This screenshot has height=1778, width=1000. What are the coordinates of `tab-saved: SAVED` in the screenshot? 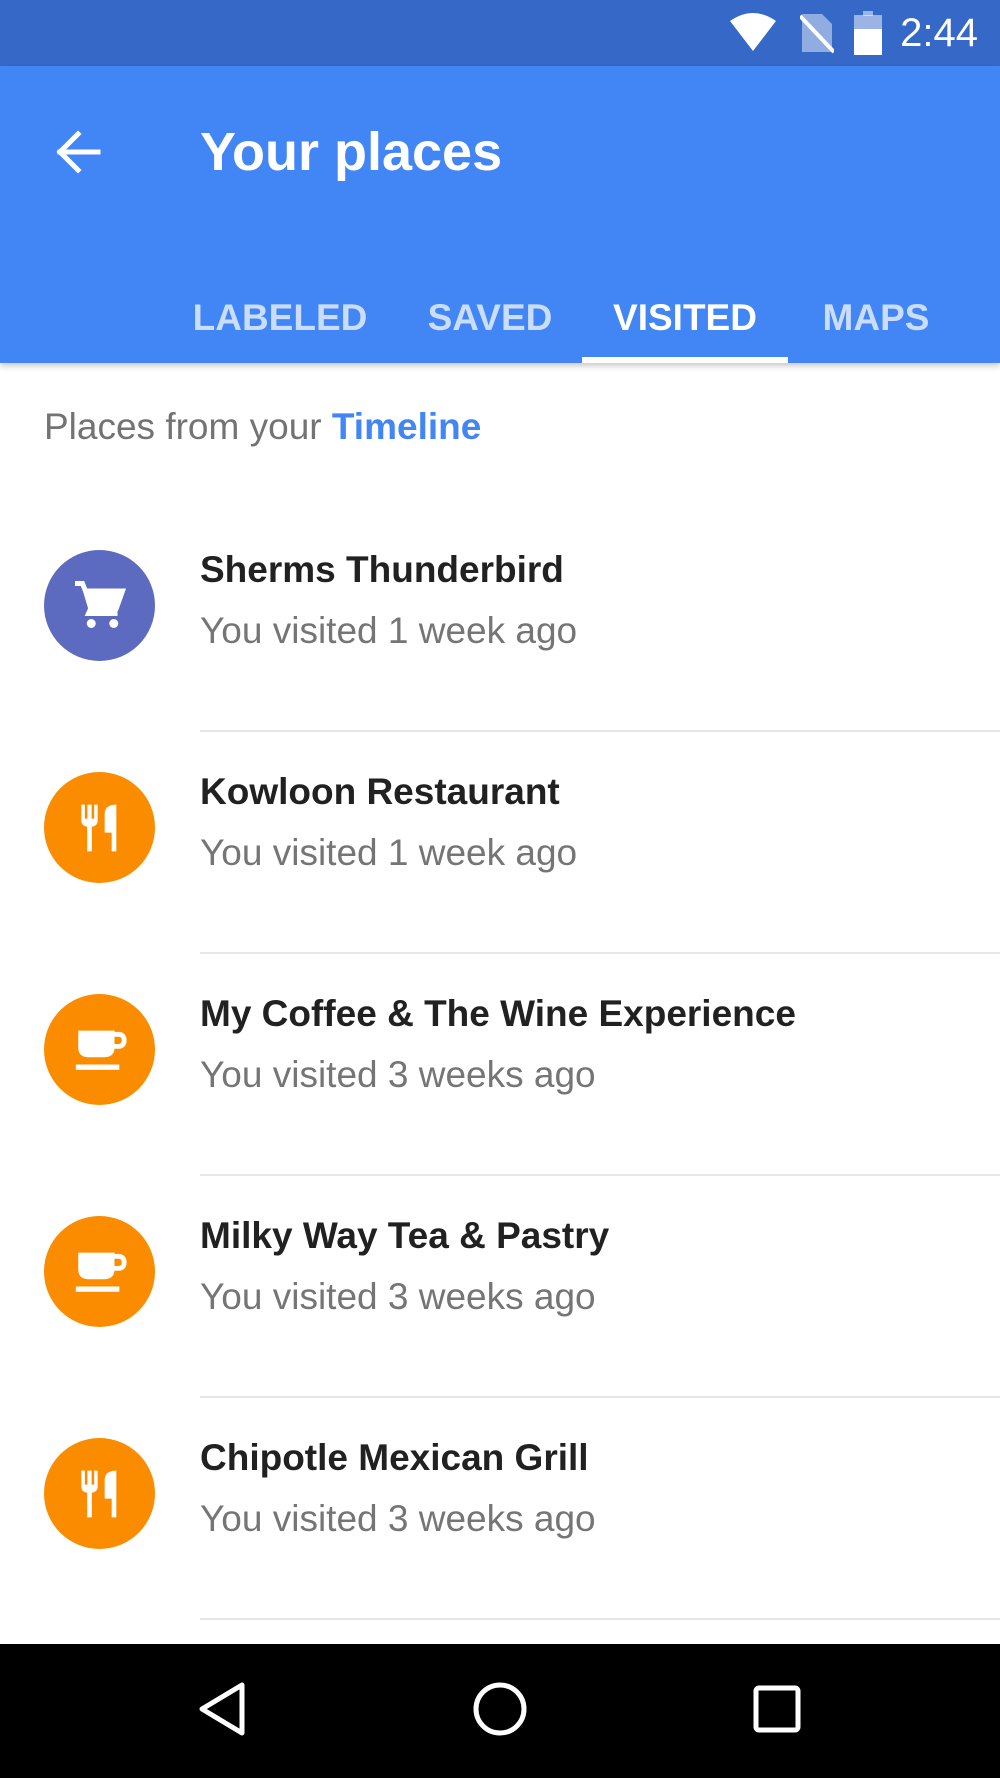 It's located at (490, 317).